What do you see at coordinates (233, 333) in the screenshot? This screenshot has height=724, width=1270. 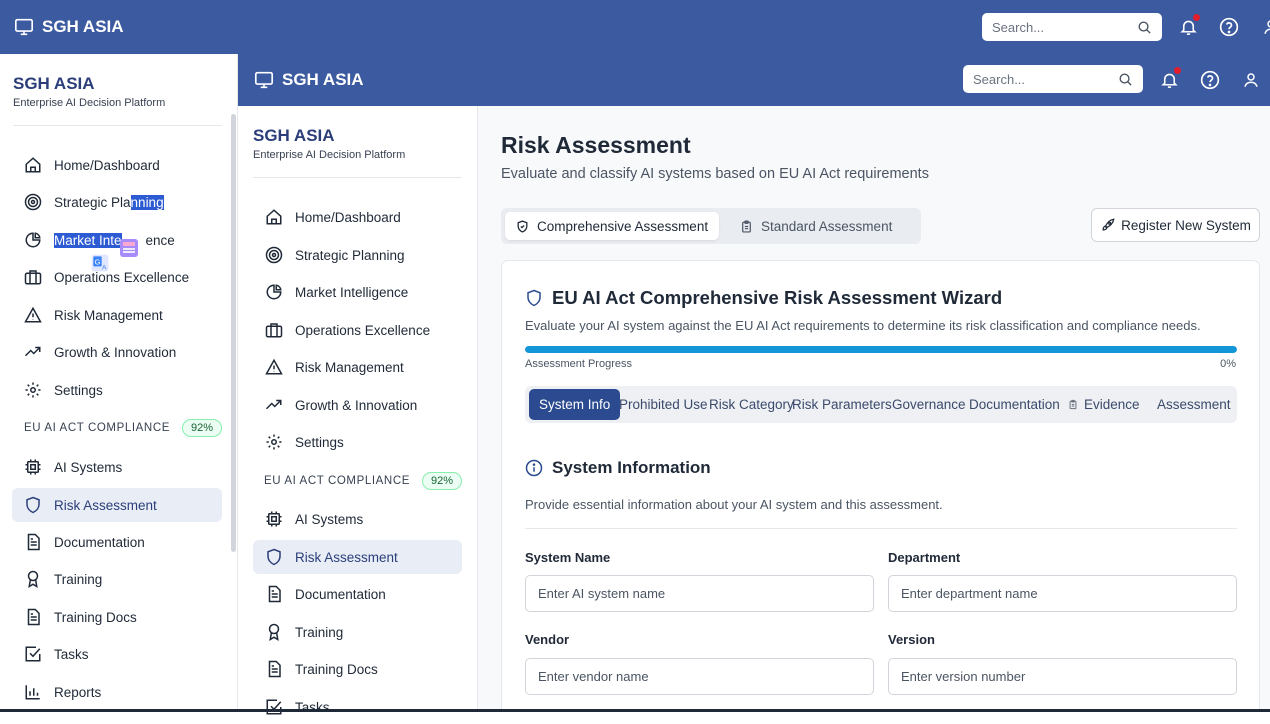 I see `sidebar-scrollbar` at bounding box center [233, 333].